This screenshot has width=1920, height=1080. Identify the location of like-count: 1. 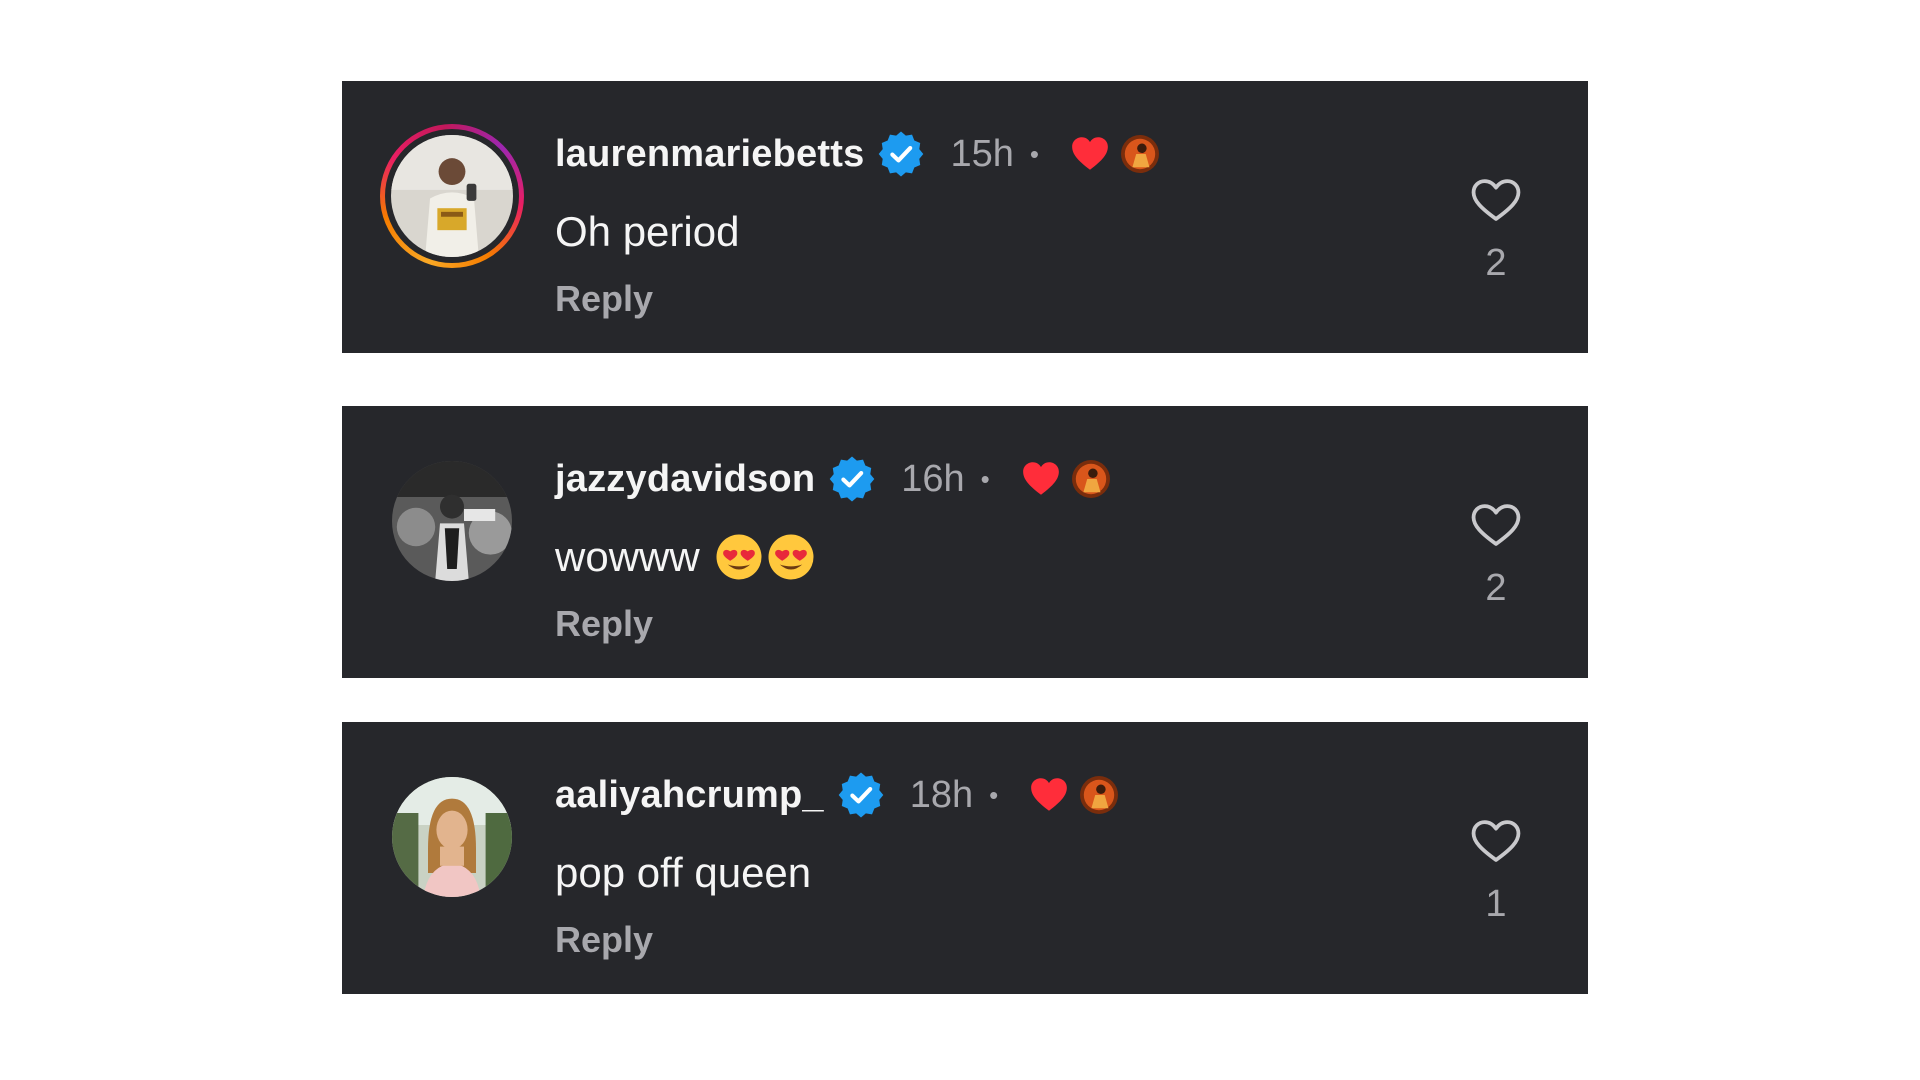
(1496, 904).